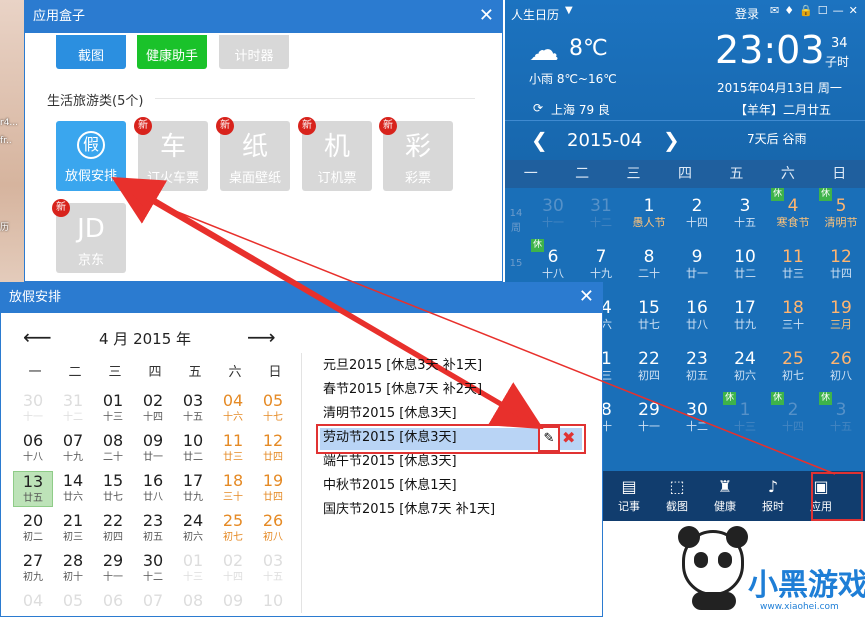 The image size is (865, 617). Describe the element at coordinates (273, 407) in the screenshot. I see `holiday-calendar-day: 05 十七` at that location.